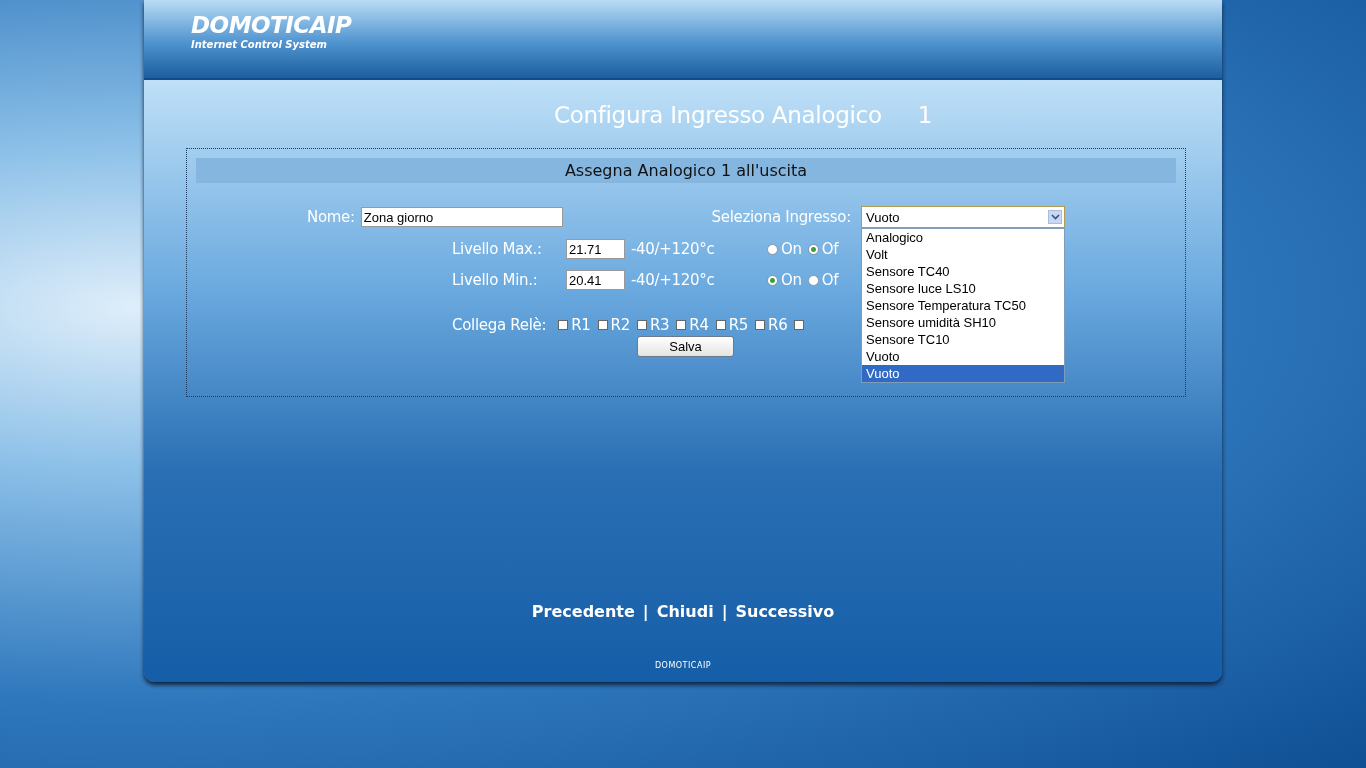 Image resolution: width=1366 pixels, height=768 pixels. What do you see at coordinates (495, 280) in the screenshot?
I see `level-label: Livello Min.:` at bounding box center [495, 280].